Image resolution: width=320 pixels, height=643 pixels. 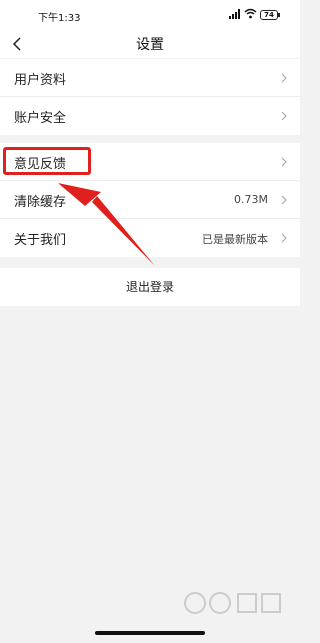 What do you see at coordinates (47, 161) in the screenshot?
I see `annotation-highlight-box` at bounding box center [47, 161].